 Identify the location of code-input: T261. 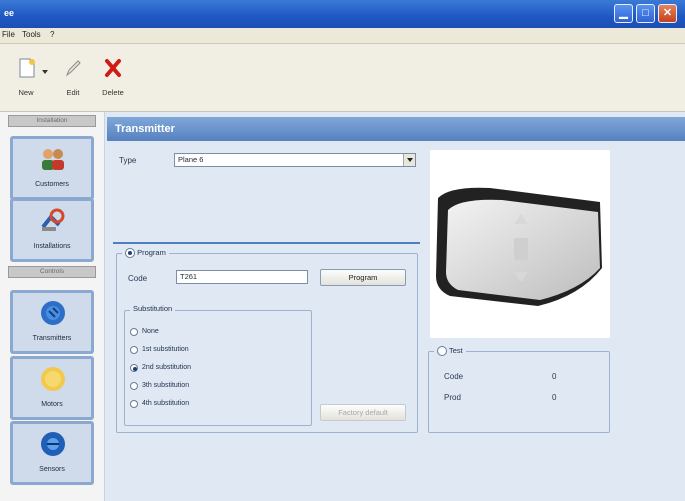
(242, 277).